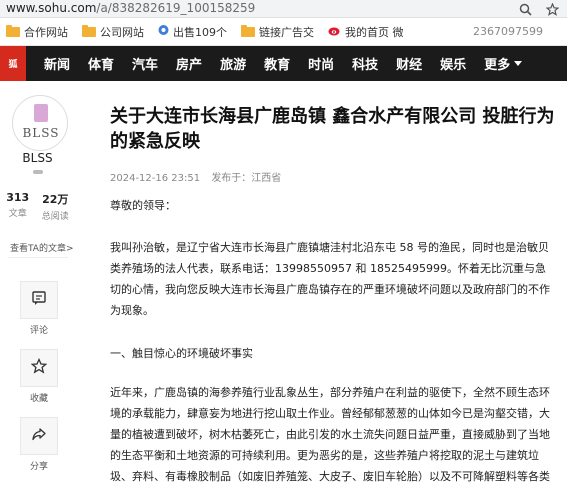 The height and width of the screenshot is (486, 567). Describe the element at coordinates (189, 63) in the screenshot. I see `nav-item-house: 房产` at that location.